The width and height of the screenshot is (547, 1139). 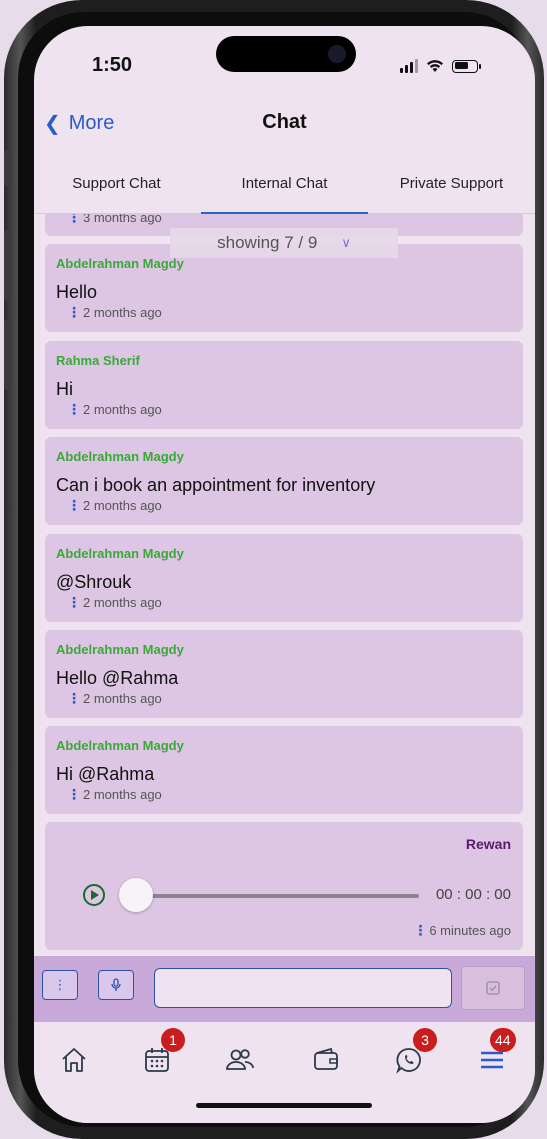 I want to click on audio-progress-knob, so click(x=136, y=895).